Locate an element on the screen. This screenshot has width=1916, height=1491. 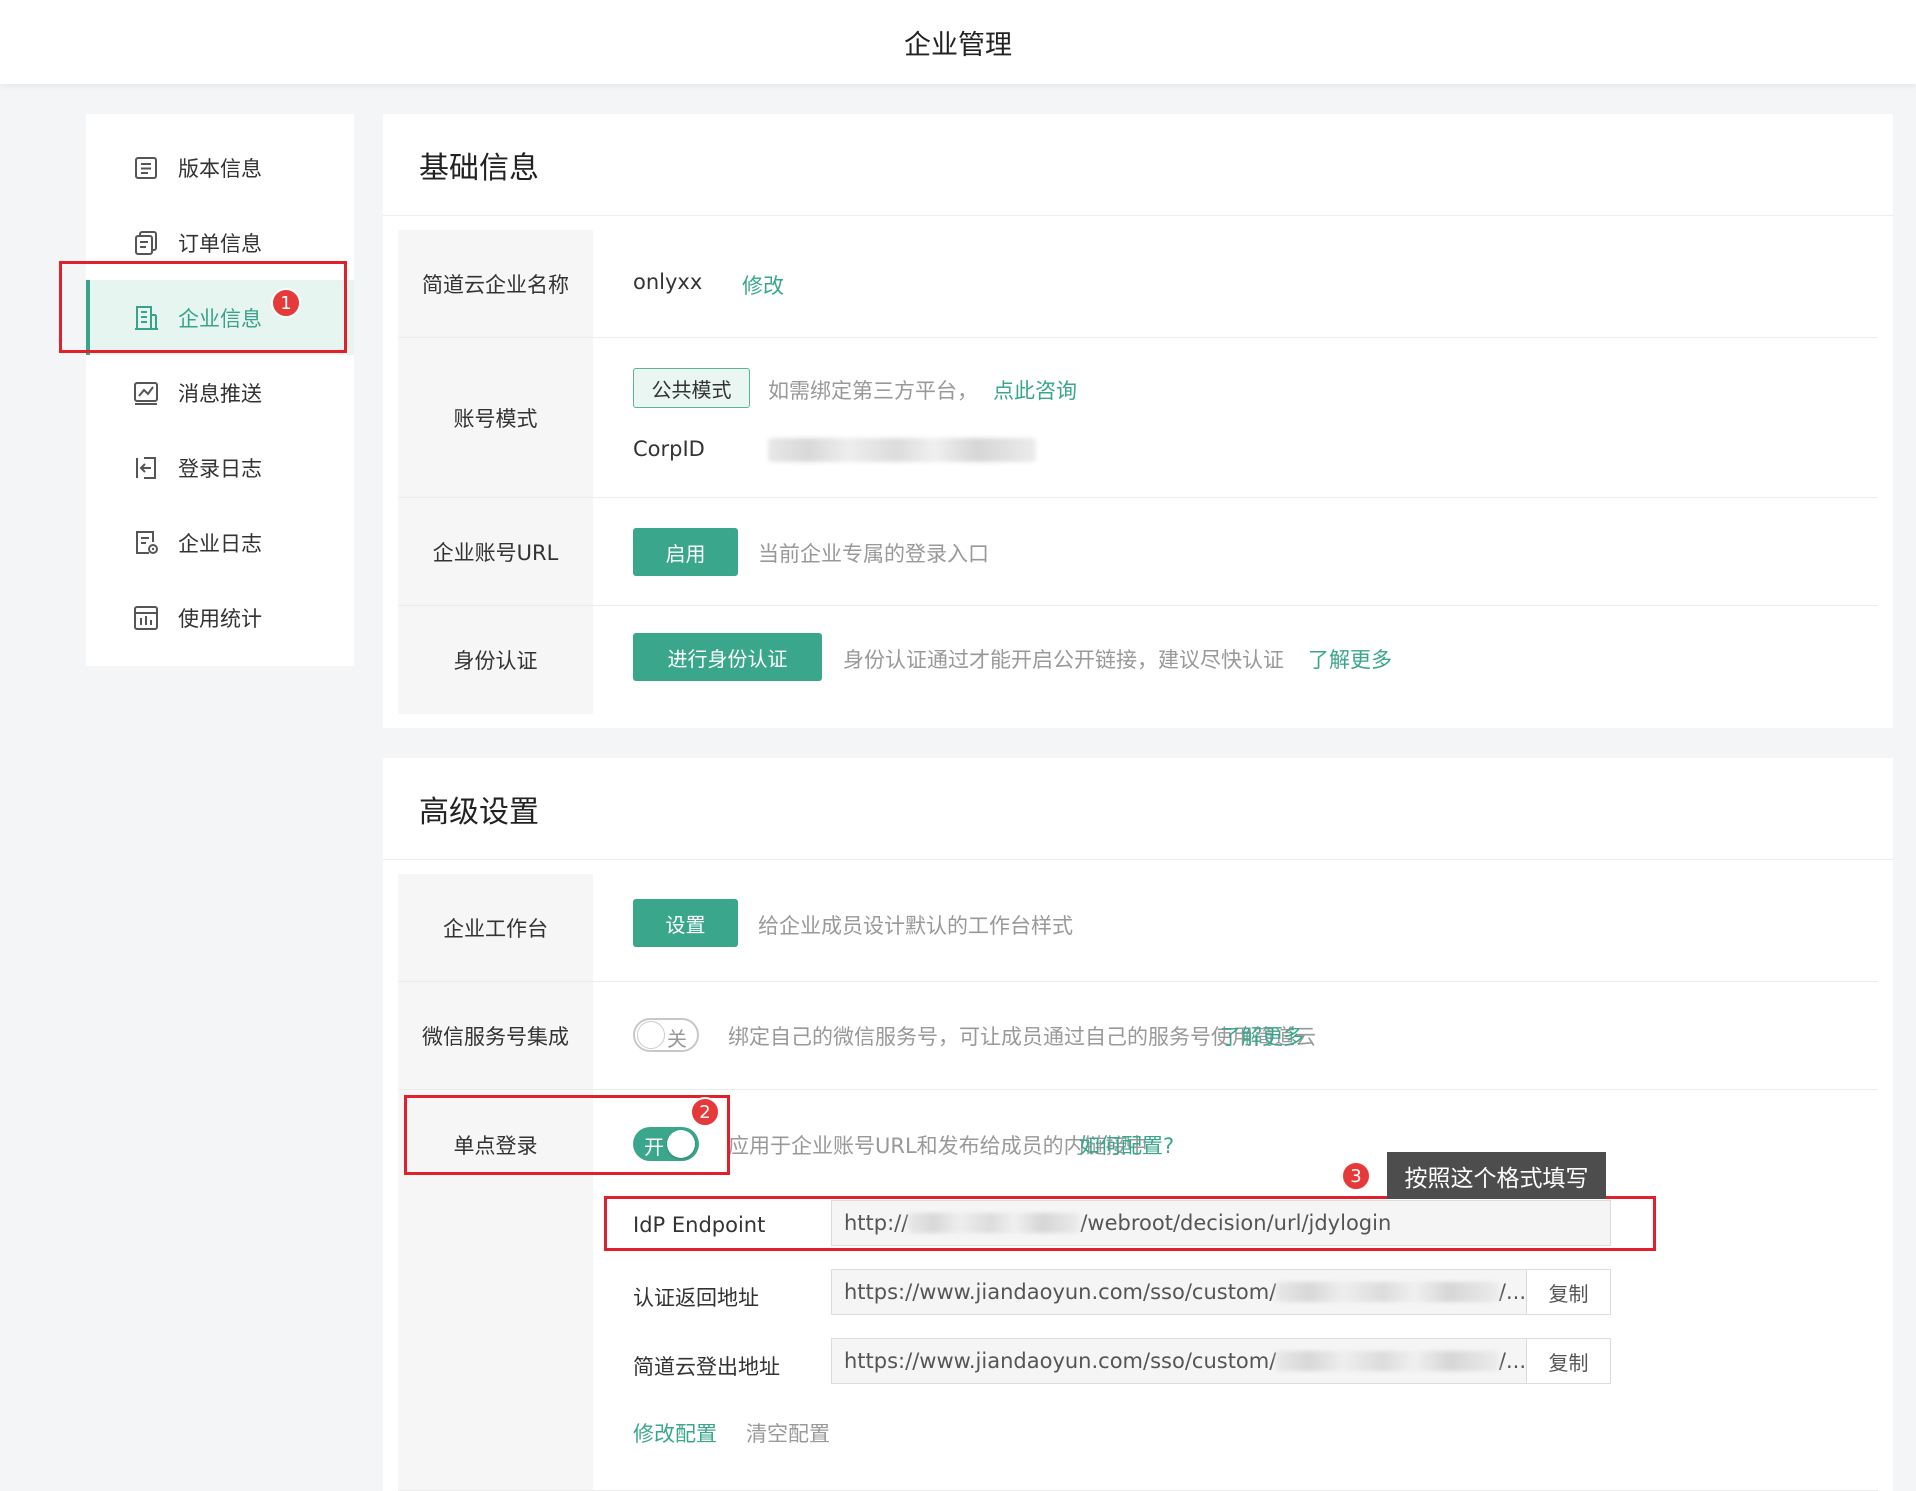
sidebar-item-label: 消息推送 is located at coordinates (220, 393).